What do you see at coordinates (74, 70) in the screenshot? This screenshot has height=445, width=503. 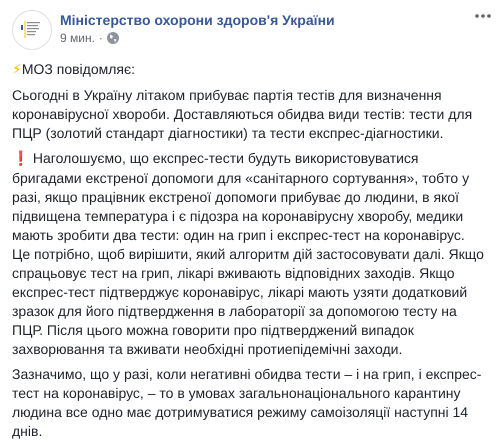 I see `post-paragraph: ⚡МОЗ повідомляє:` at bounding box center [74, 70].